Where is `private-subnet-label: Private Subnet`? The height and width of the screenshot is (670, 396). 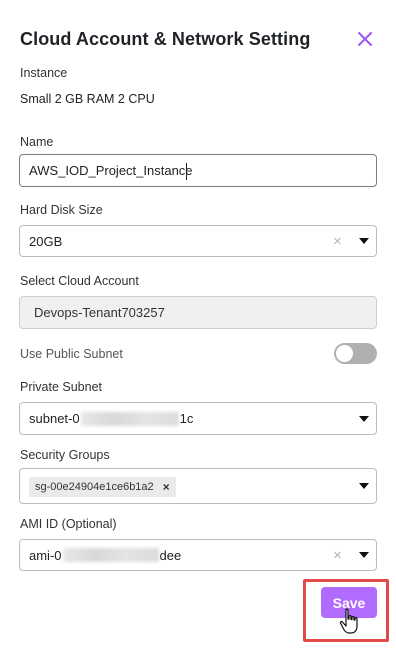 private-subnet-label: Private Subnet is located at coordinates (61, 387).